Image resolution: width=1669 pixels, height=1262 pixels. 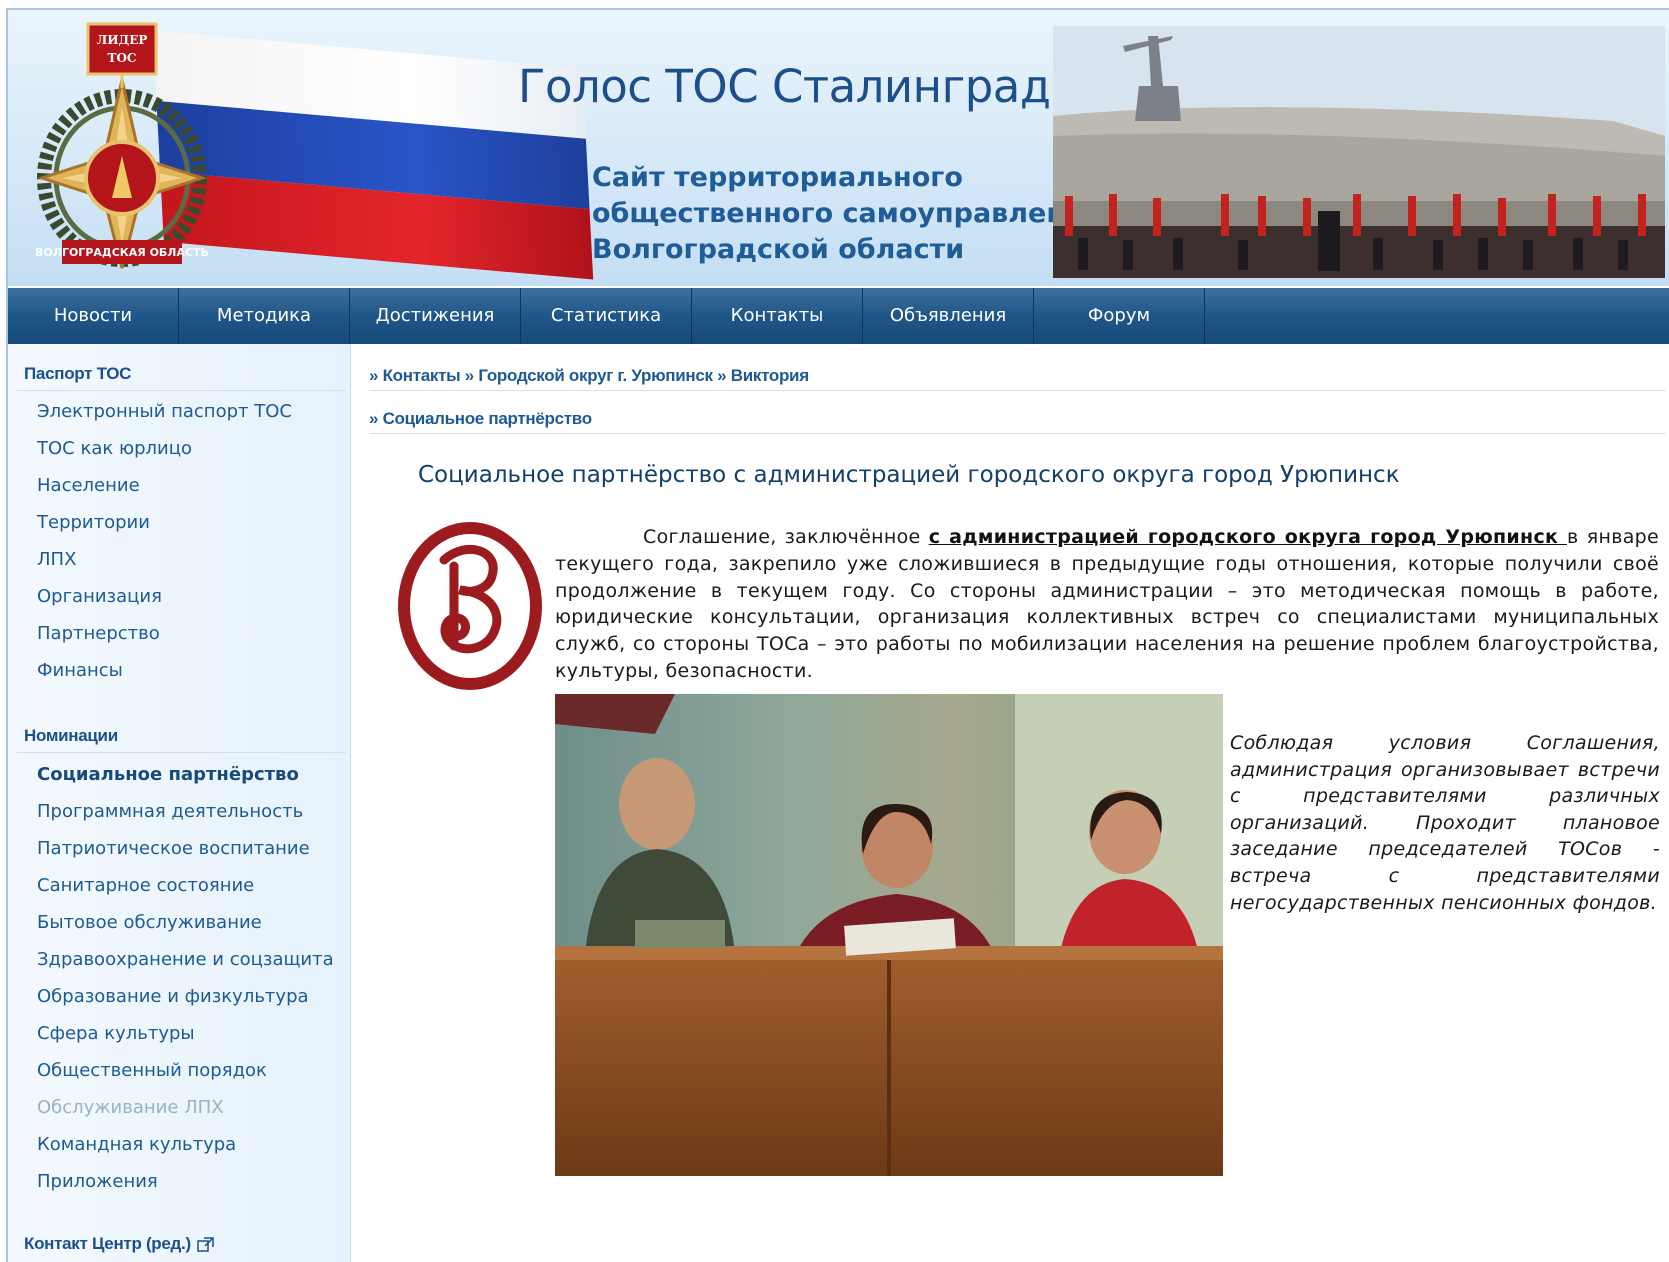 What do you see at coordinates (116, 1033) in the screenshot?
I see `sidebar-item-culture: Сфера культуры` at bounding box center [116, 1033].